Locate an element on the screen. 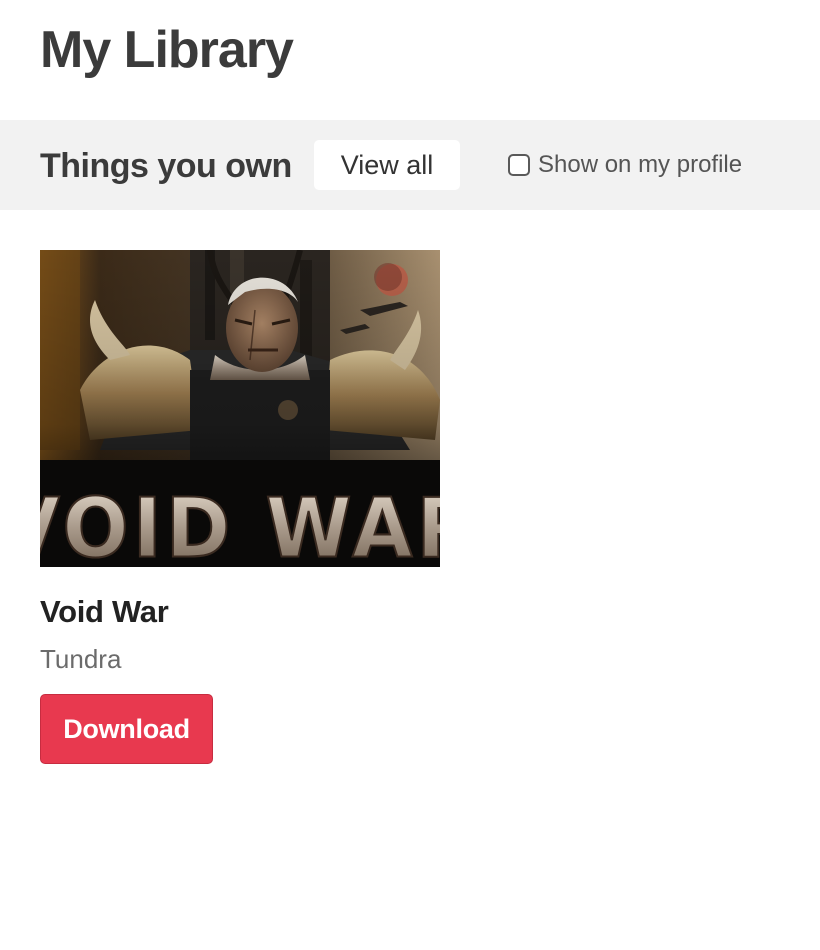 Image resolution: width=820 pixels, height=950 pixels. game-title: Void War is located at coordinates (104, 612).